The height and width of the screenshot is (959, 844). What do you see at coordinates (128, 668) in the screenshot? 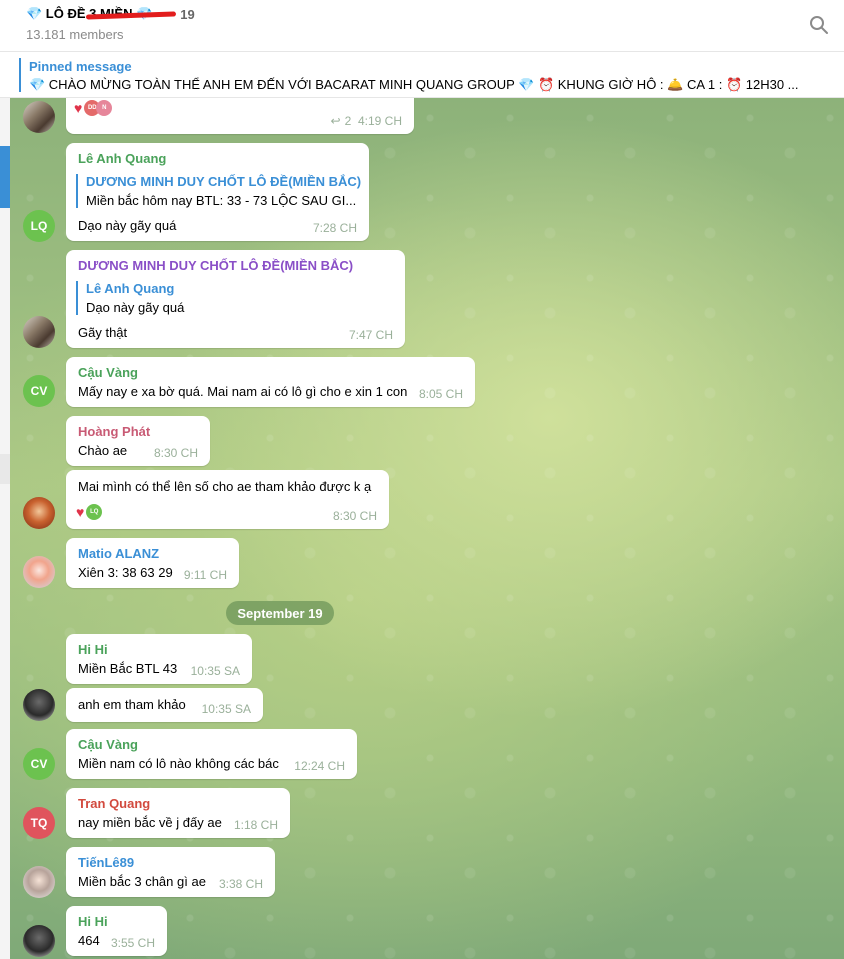
I see `message-text: Miền Bắc BTL 43` at bounding box center [128, 668].